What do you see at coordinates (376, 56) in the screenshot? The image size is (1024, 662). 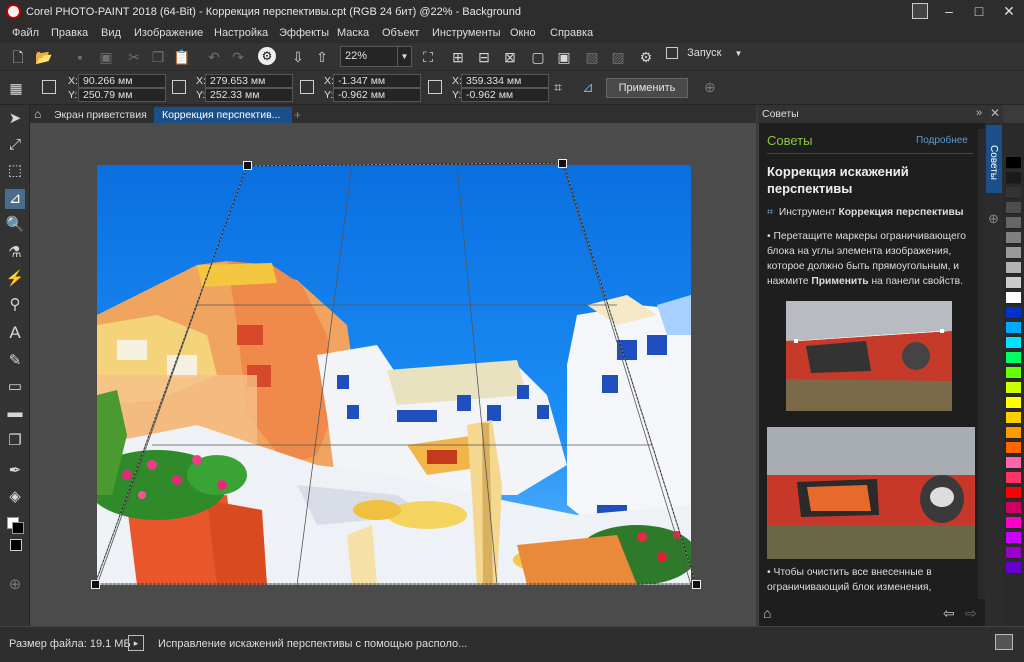 I see `zoom-select: 22% ▼` at bounding box center [376, 56].